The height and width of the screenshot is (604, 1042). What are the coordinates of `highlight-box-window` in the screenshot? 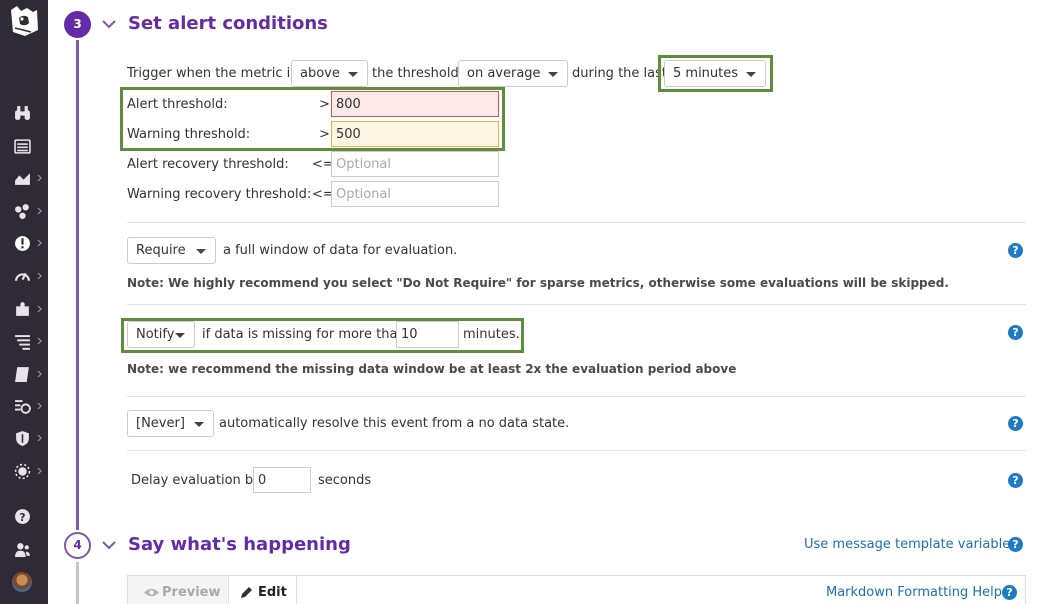 It's located at (715, 73).